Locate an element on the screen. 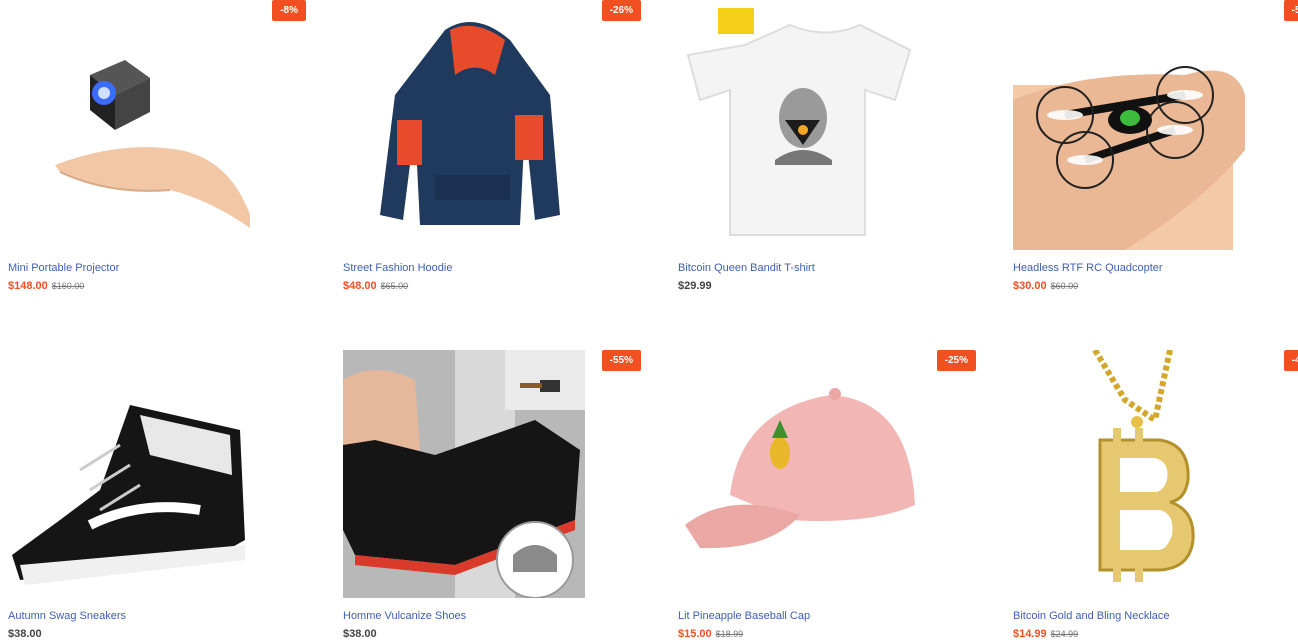  discount-badge: -55% is located at coordinates (621, 360).